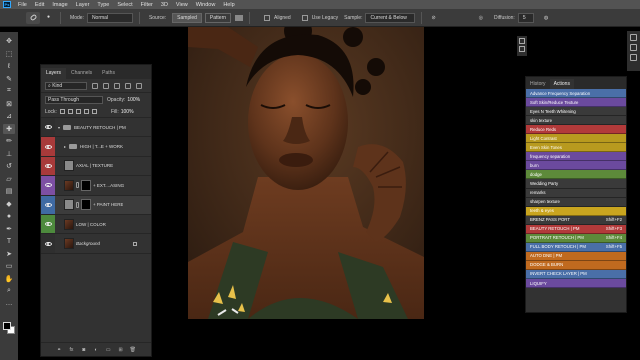 The width and height of the screenshot is (640, 360). I want to click on tab-actions: Actions, so click(561, 84).